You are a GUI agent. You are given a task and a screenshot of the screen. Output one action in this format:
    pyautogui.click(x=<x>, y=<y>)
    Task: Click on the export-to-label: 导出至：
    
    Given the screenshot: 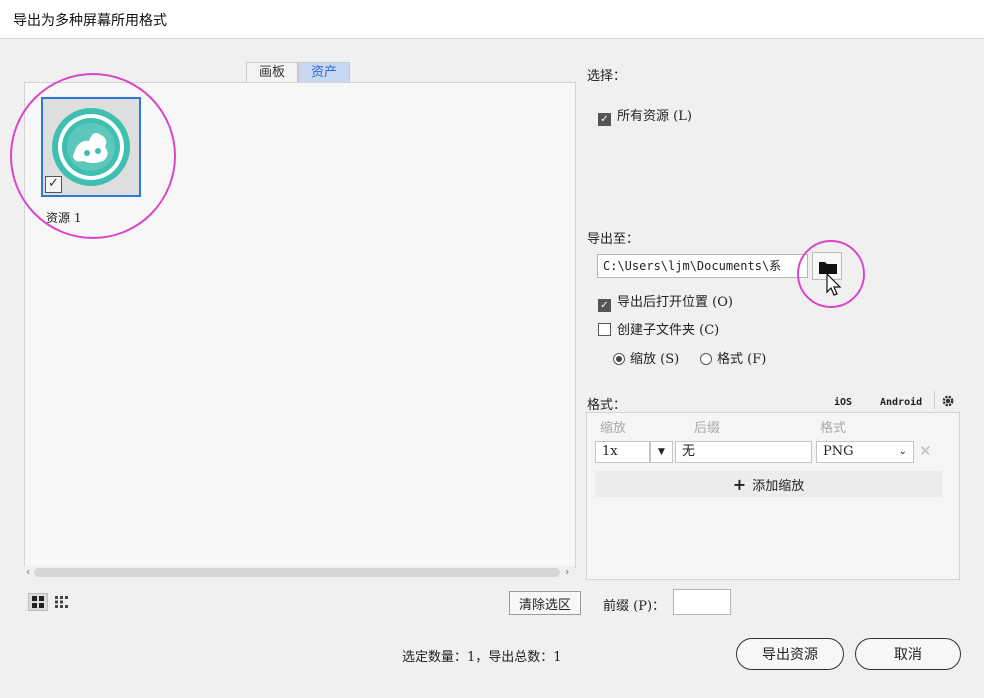 What is the action you would take?
    pyautogui.click(x=613, y=239)
    